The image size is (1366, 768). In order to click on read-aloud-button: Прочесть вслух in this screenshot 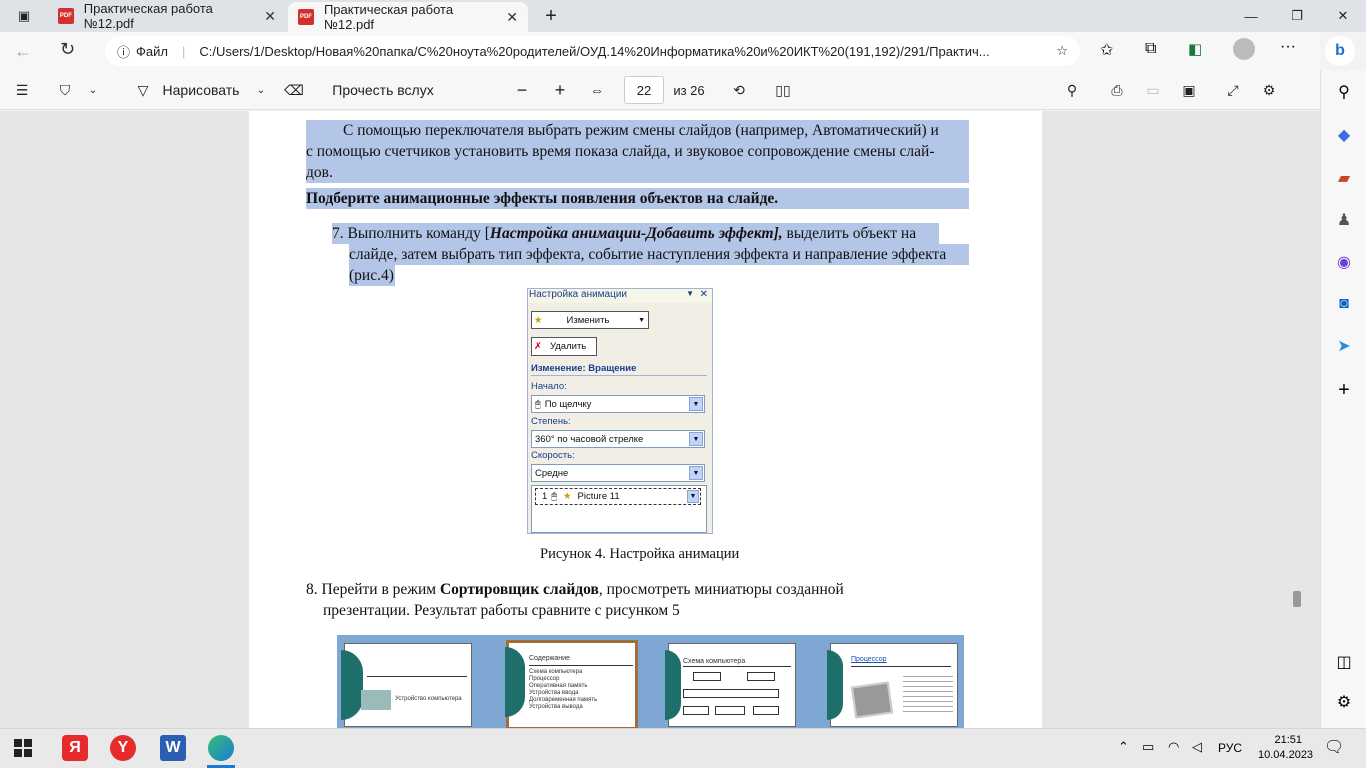, I will do `click(383, 90)`.